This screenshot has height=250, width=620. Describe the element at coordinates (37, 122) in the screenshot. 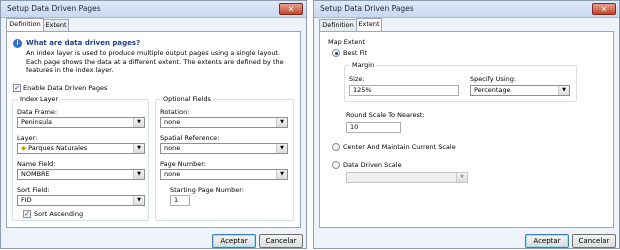

I see `data-frame-value: Peninsula` at that location.